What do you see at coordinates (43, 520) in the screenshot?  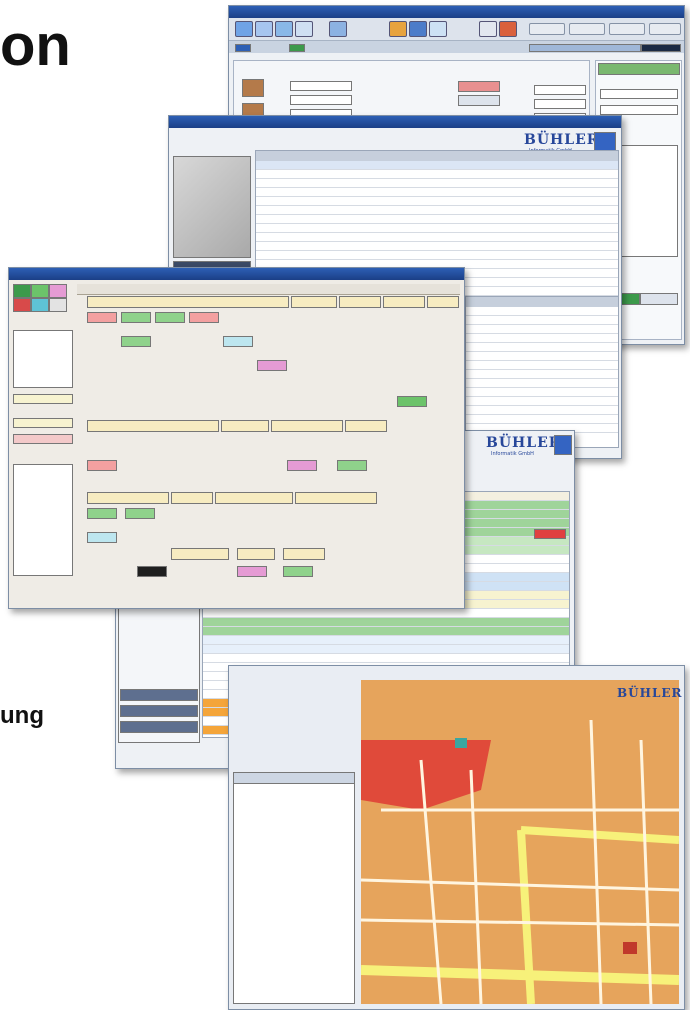 I see `side-legend` at bounding box center [43, 520].